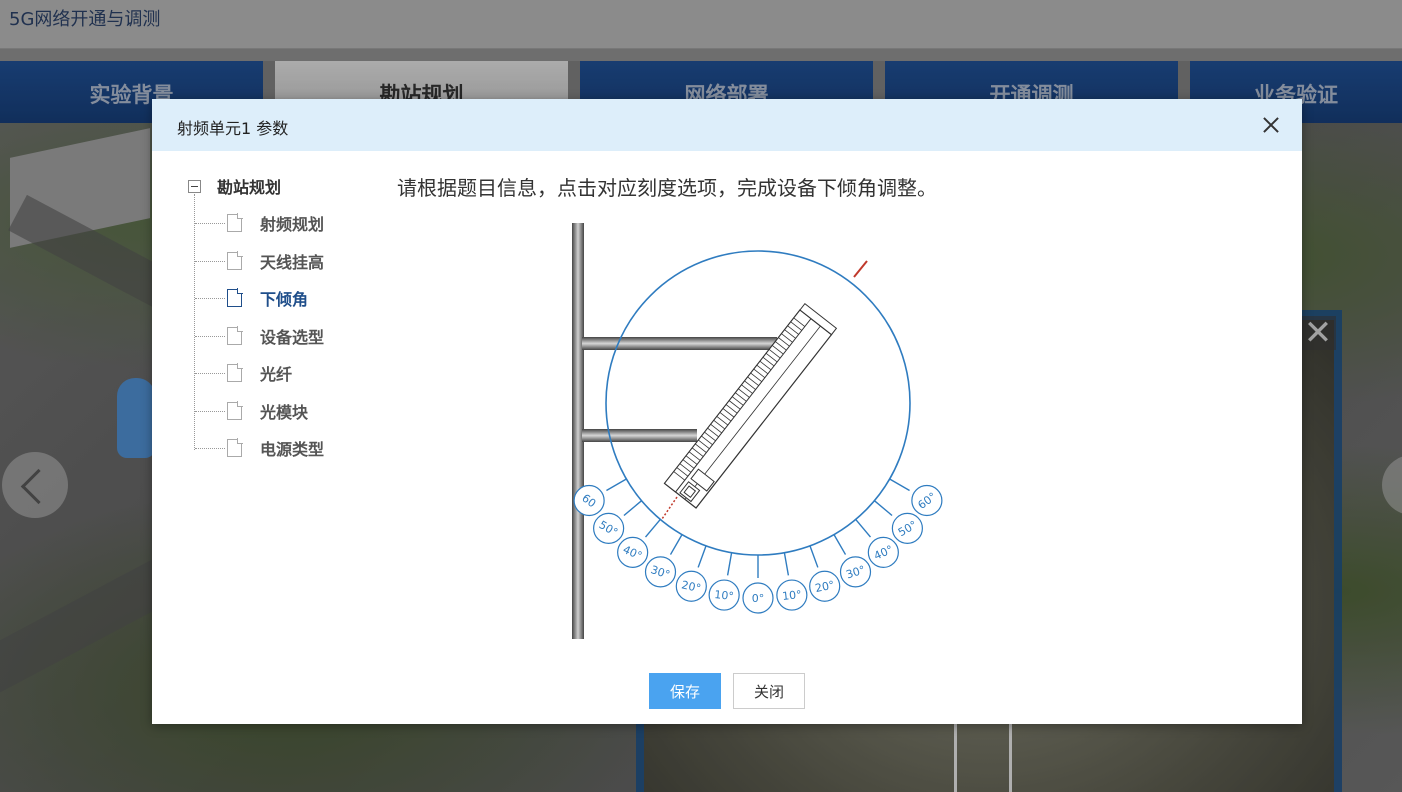 Image resolution: width=1402 pixels, height=792 pixels. I want to click on tilt-option-right-20: 20°, so click(825, 586).